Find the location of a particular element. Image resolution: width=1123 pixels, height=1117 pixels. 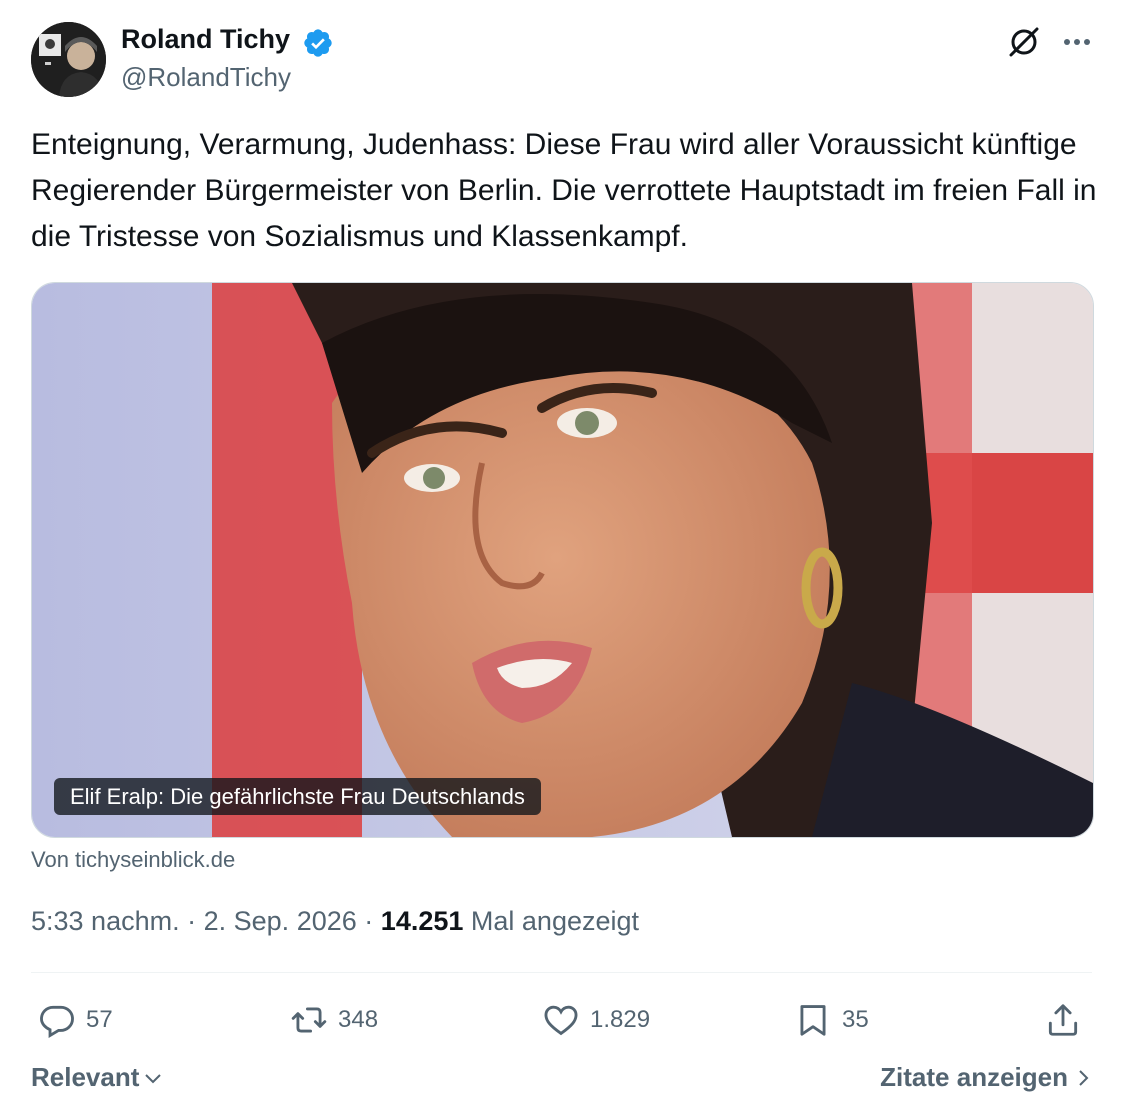

tweet-date: 2. Sep. 2026 is located at coordinates (280, 921).